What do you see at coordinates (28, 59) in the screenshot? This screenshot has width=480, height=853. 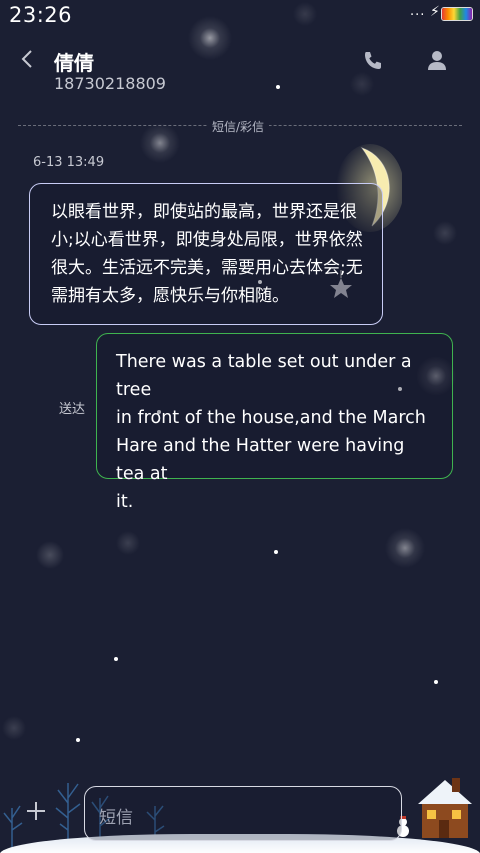 I see `back-icon` at bounding box center [28, 59].